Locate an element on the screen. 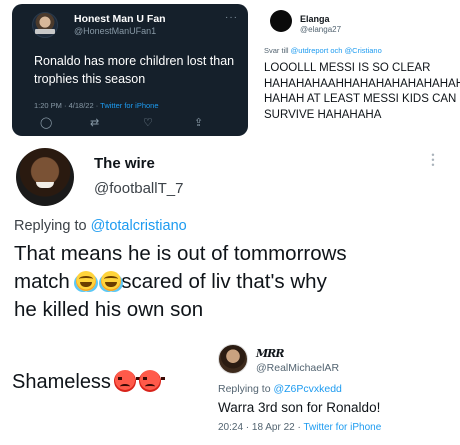 Image resolution: width=460 pixels, height=445 pixels. tweet-author-handle: @elanga27 is located at coordinates (320, 29).